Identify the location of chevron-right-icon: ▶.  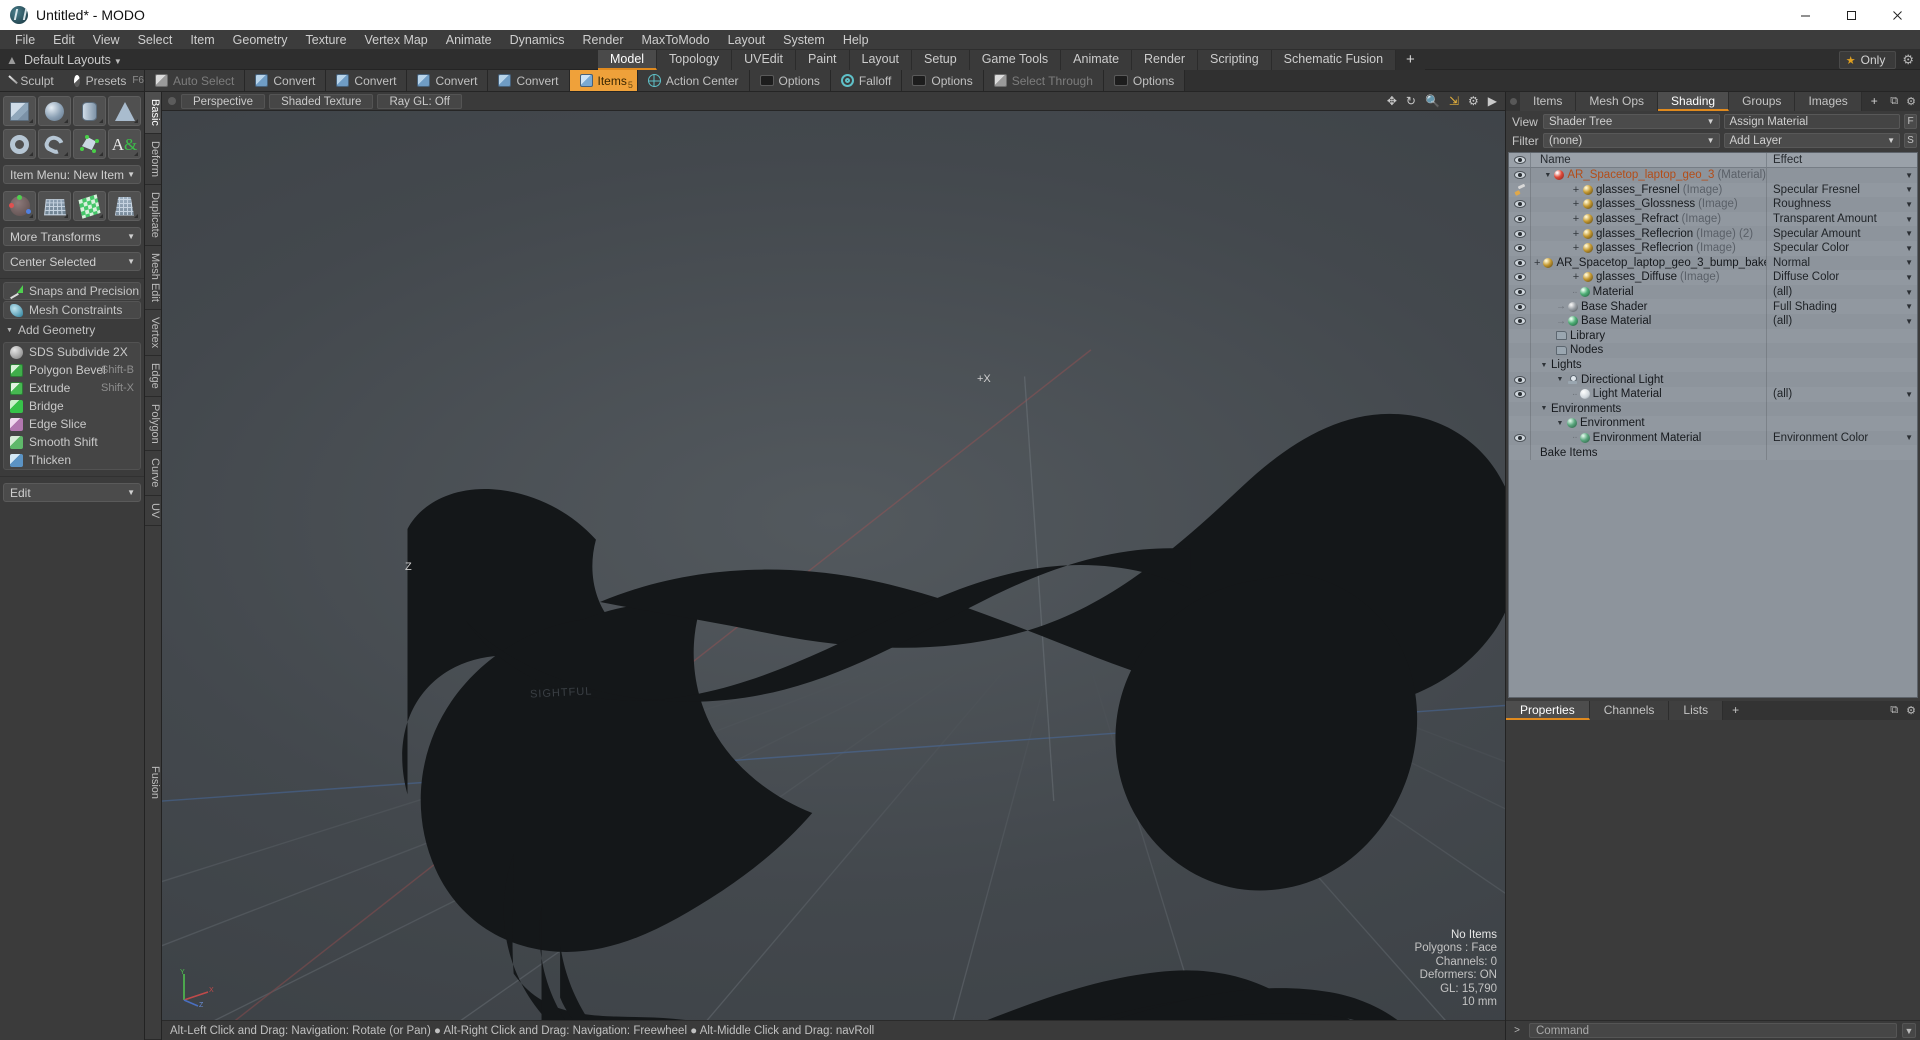
(1492, 101).